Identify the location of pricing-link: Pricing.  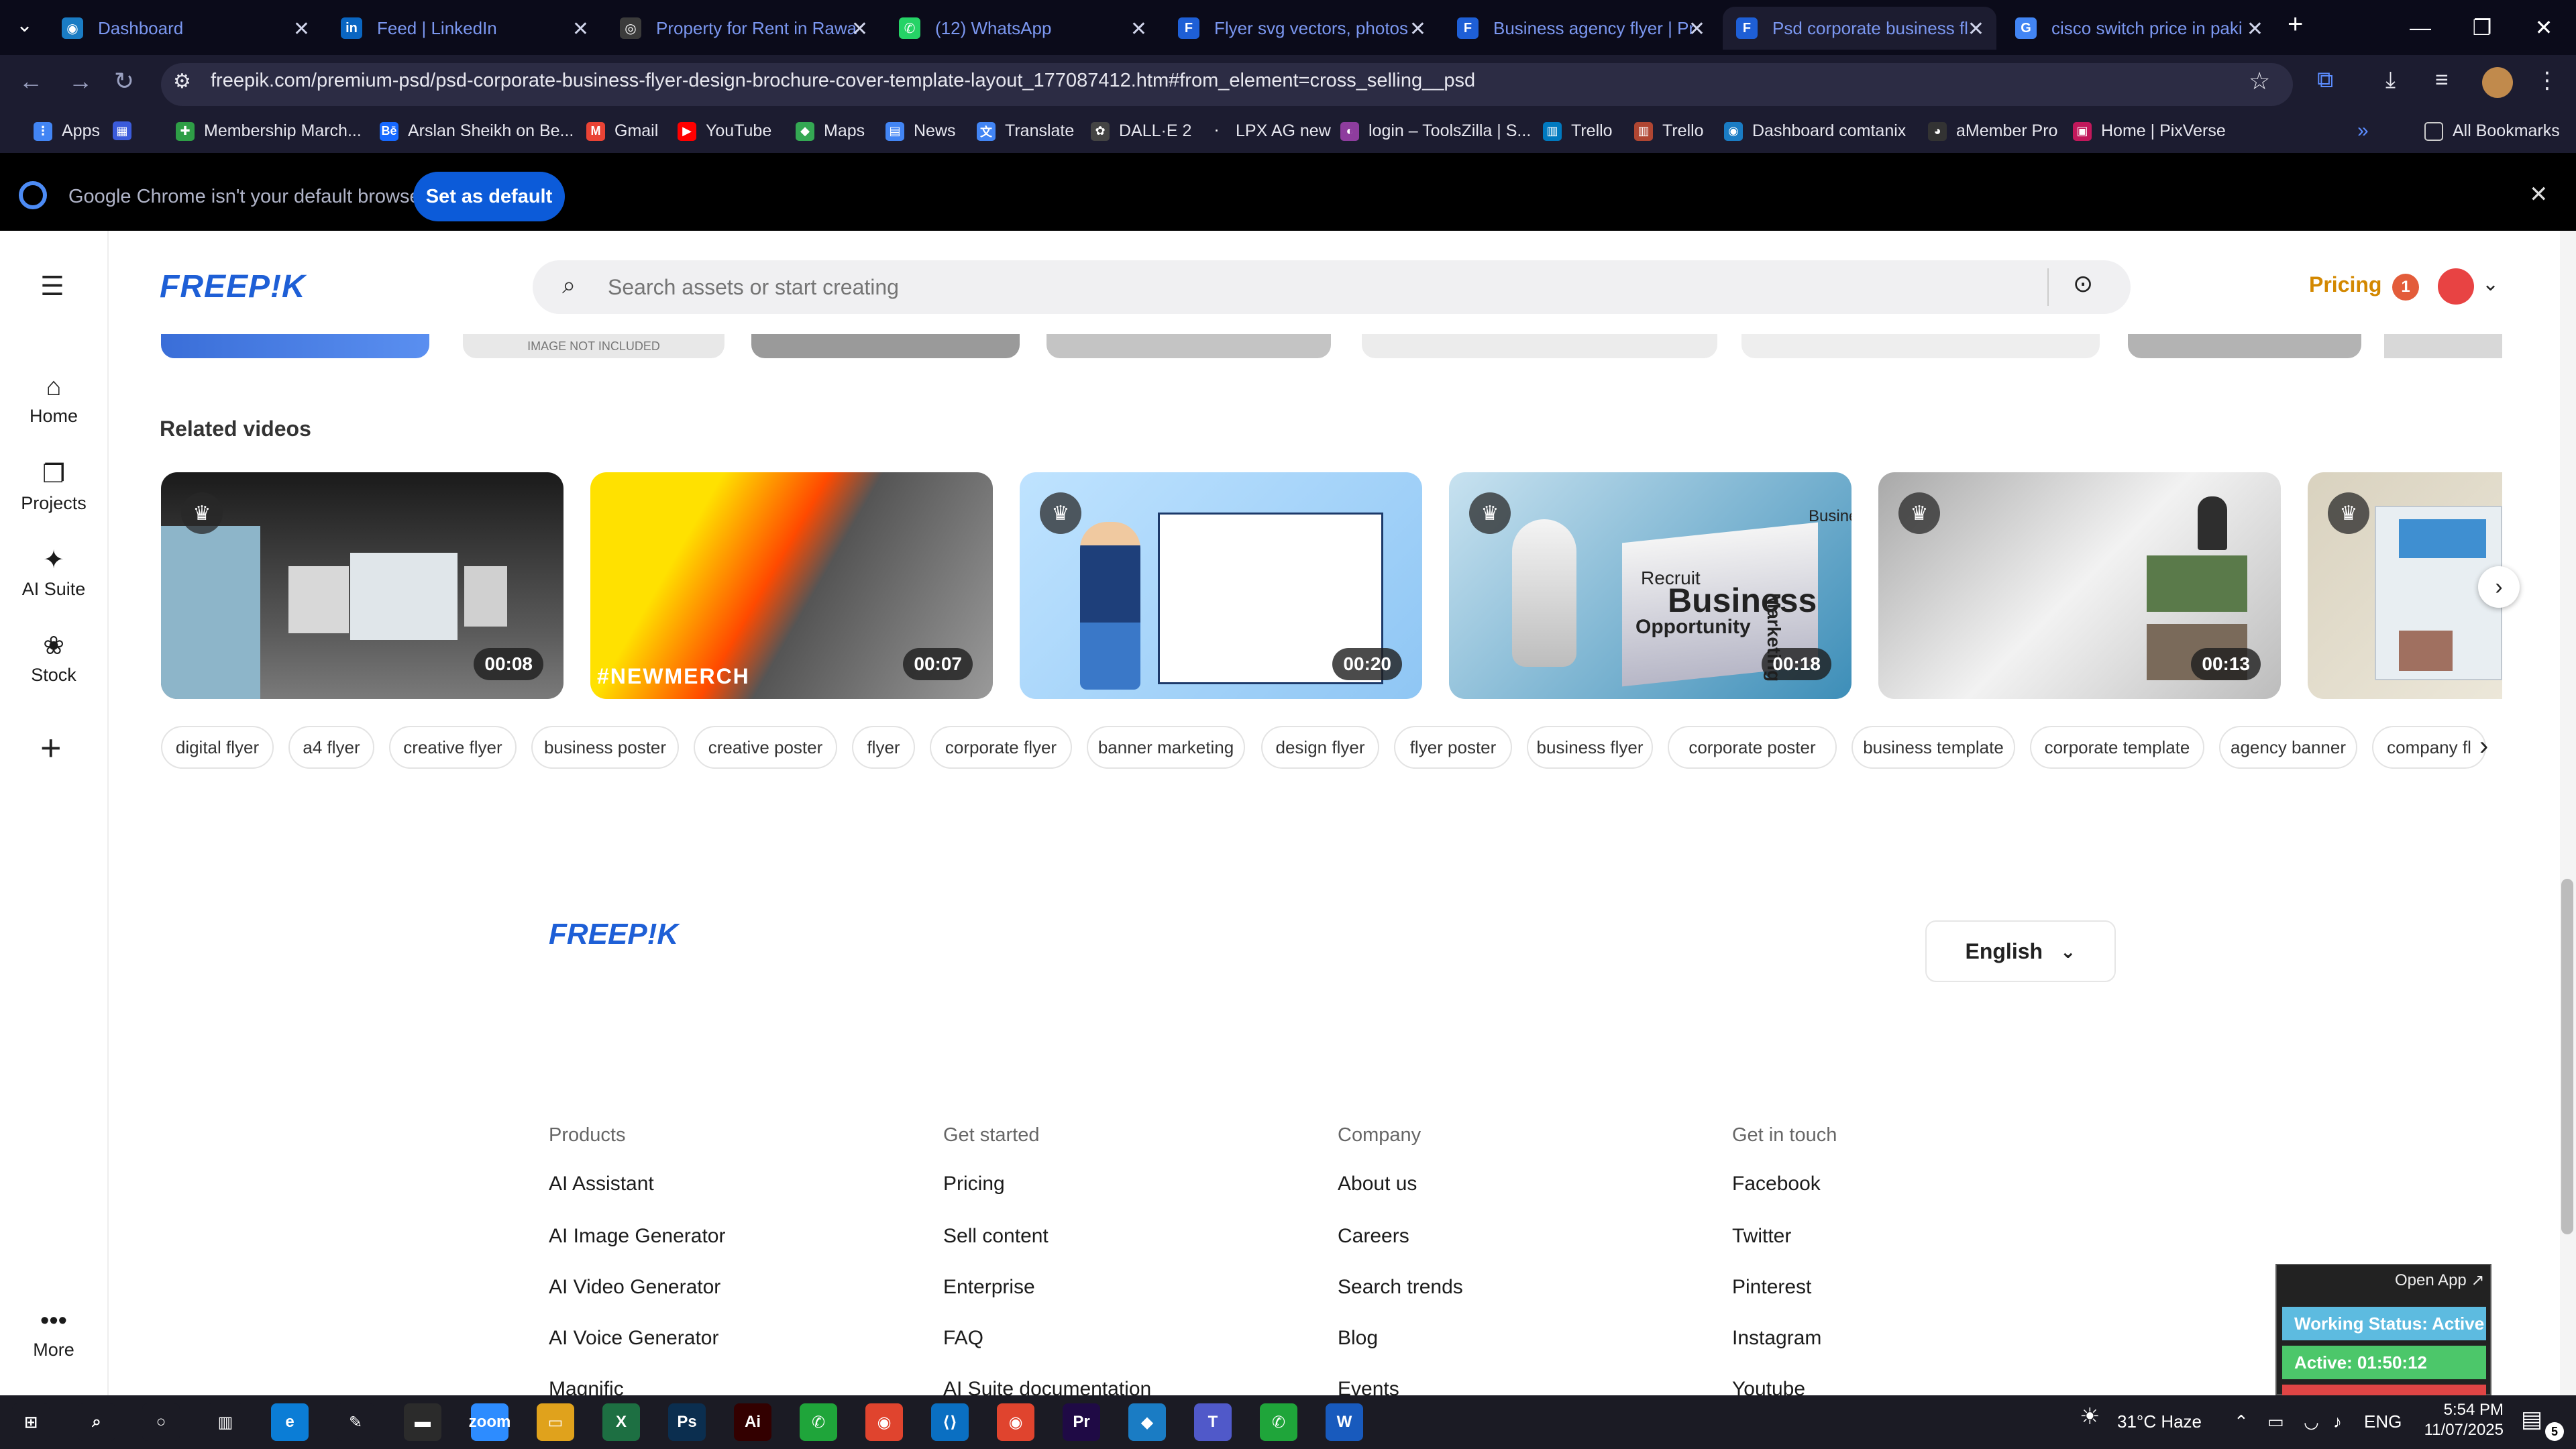
(2345, 284).